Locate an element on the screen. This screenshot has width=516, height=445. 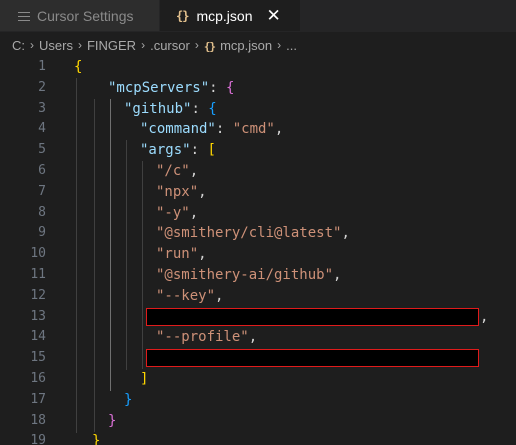
code-text: "args": [ is located at coordinates (178, 150).